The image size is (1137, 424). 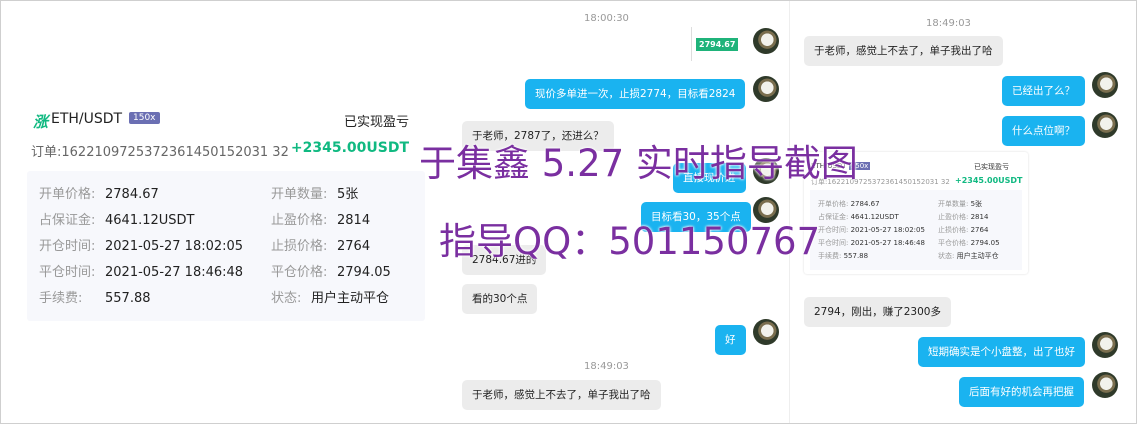 What do you see at coordinates (635, 94) in the screenshot?
I see `chat-message-out: 现价多单进一次，止损2774，目标看2824` at bounding box center [635, 94].